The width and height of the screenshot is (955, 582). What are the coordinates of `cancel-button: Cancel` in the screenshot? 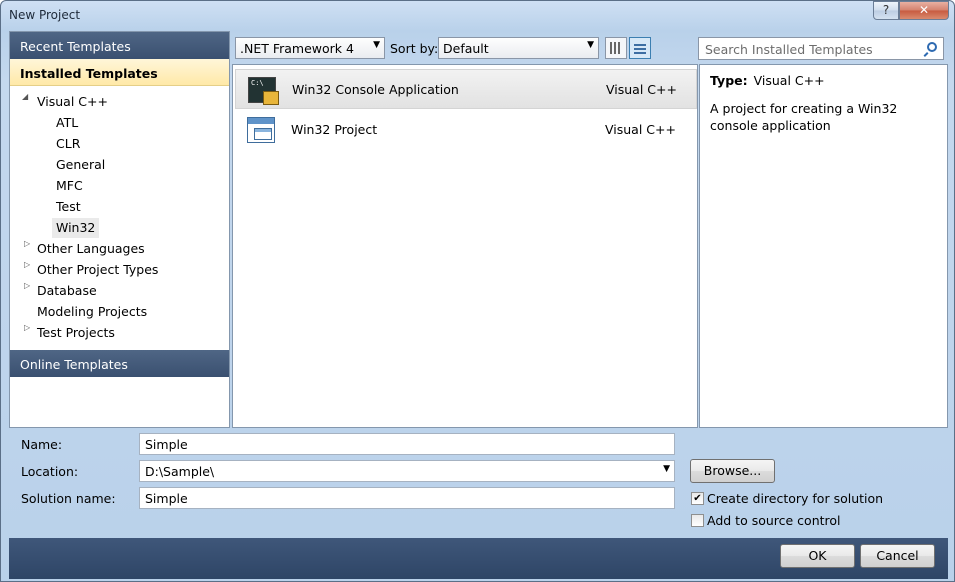 It's located at (897, 556).